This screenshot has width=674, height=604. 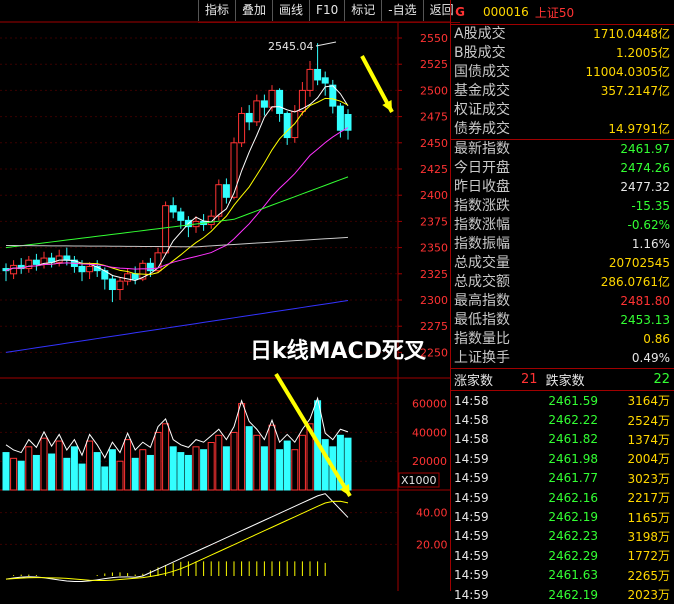 I want to click on volume-tick-label: 40000, so click(x=429, y=432).